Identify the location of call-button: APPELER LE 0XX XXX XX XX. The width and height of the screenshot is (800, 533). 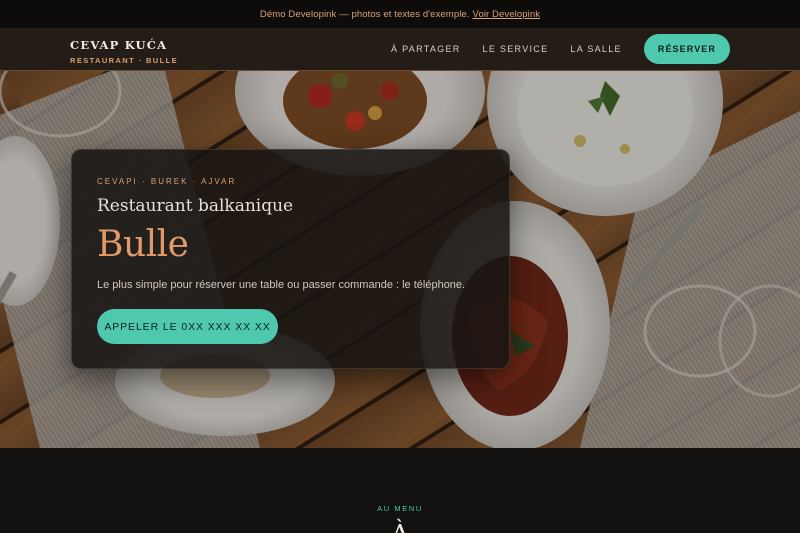
(187, 326).